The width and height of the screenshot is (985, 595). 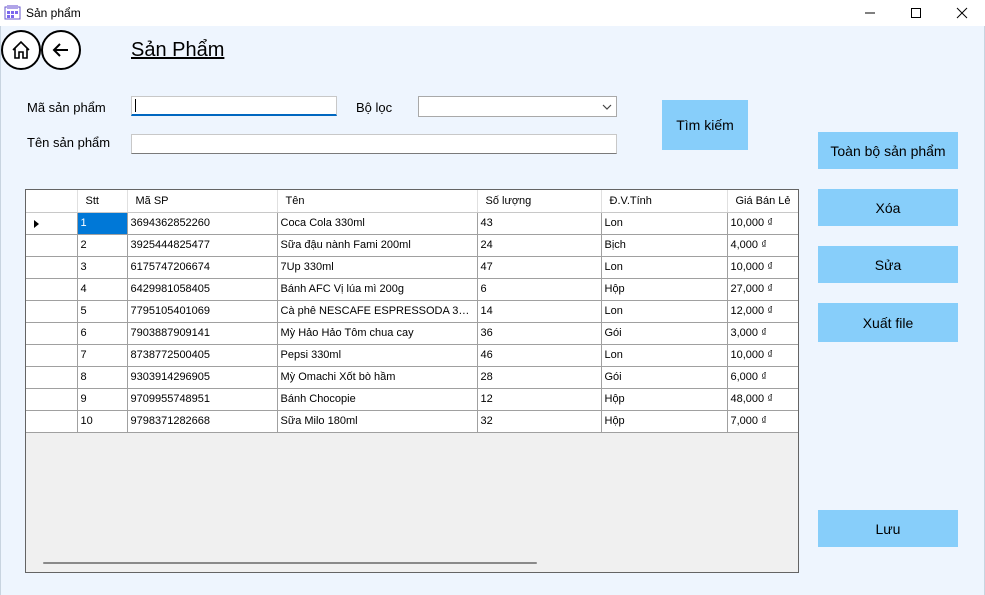 I want to click on table-cell: 7795105401069, so click(x=202, y=311).